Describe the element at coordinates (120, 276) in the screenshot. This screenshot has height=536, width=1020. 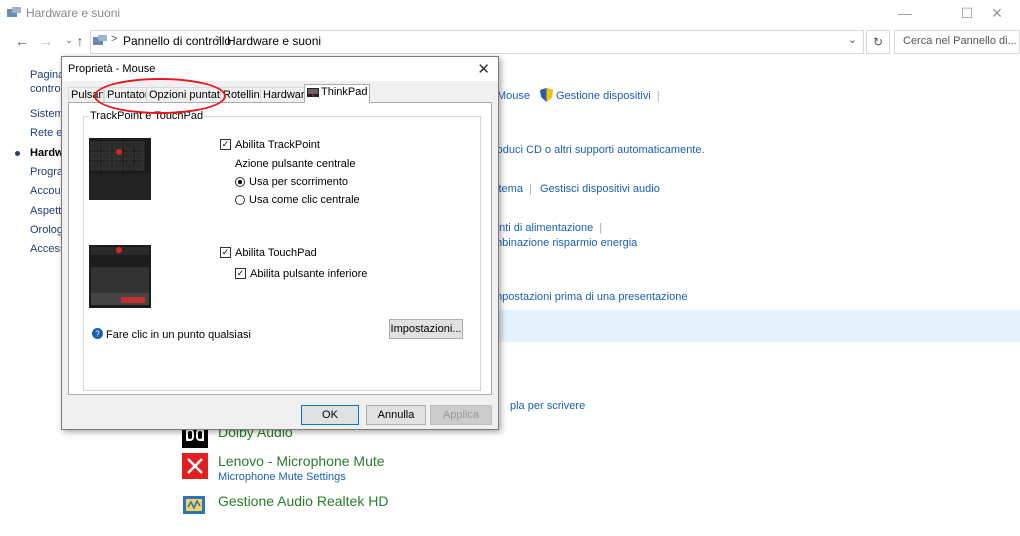
I see `touchpad-image` at that location.